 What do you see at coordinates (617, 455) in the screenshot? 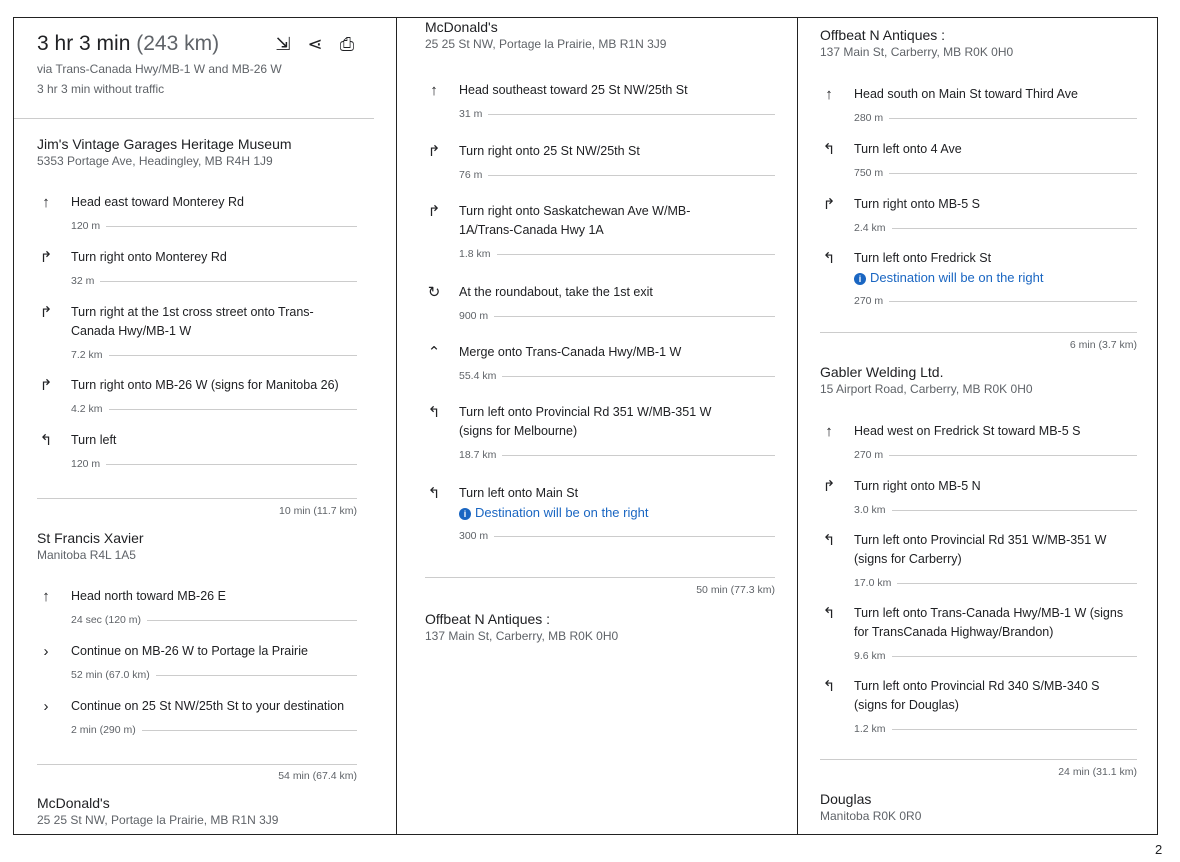
I see `step-distance: 18.7 km` at bounding box center [617, 455].